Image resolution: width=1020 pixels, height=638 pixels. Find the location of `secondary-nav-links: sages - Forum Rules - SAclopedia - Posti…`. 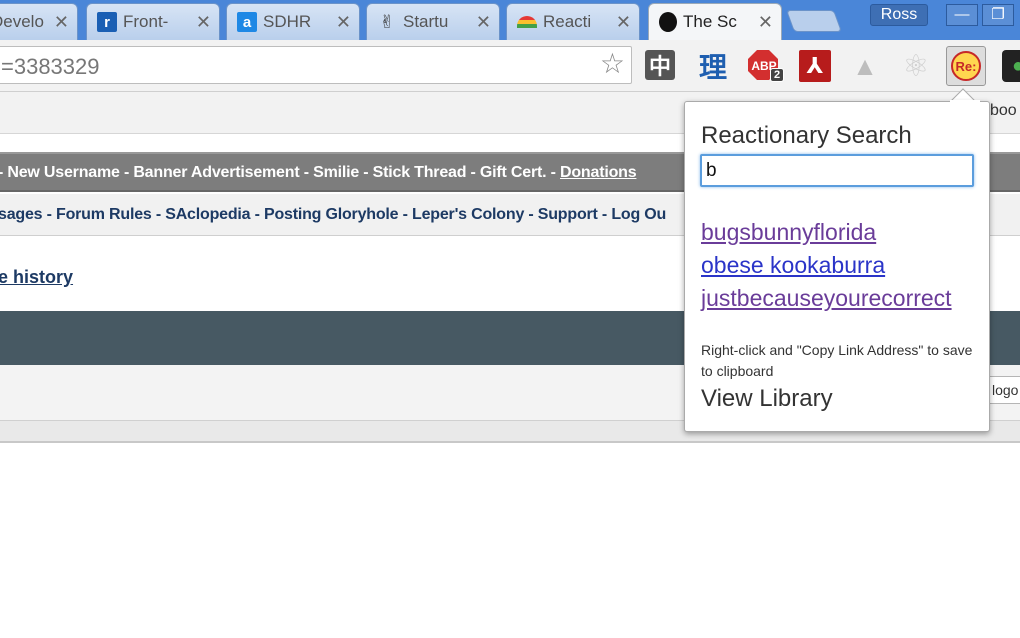

secondary-nav-links: sages - Forum Rules - SAclopedia - Posti… is located at coordinates (333, 215).